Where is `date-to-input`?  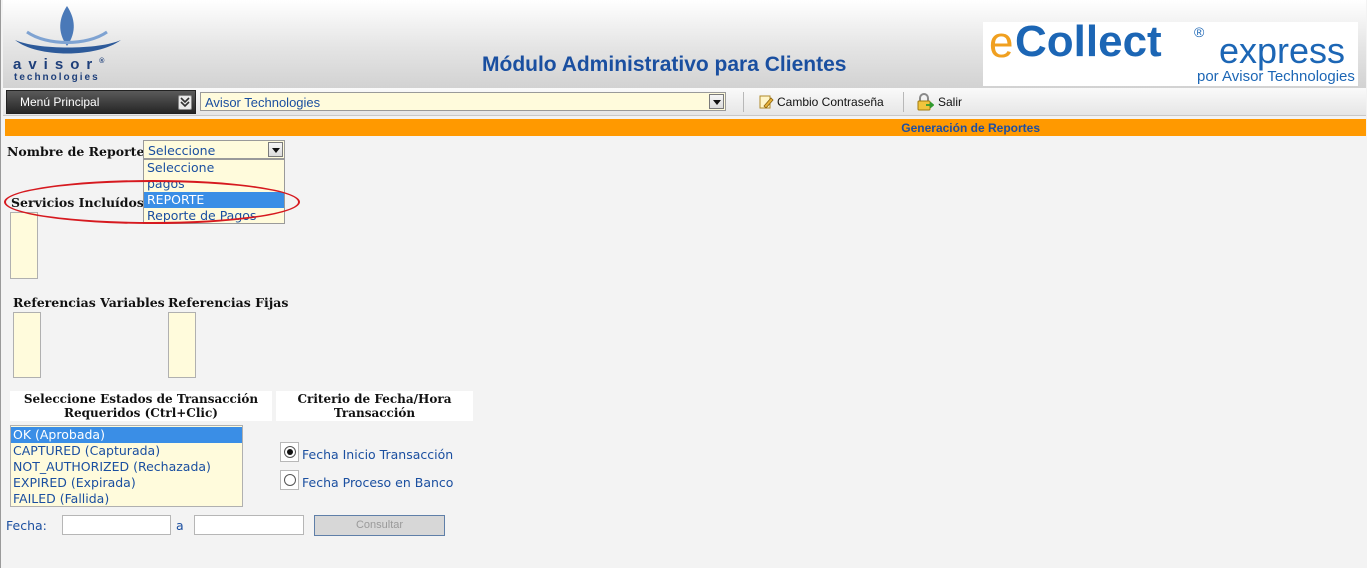
date-to-input is located at coordinates (249, 525).